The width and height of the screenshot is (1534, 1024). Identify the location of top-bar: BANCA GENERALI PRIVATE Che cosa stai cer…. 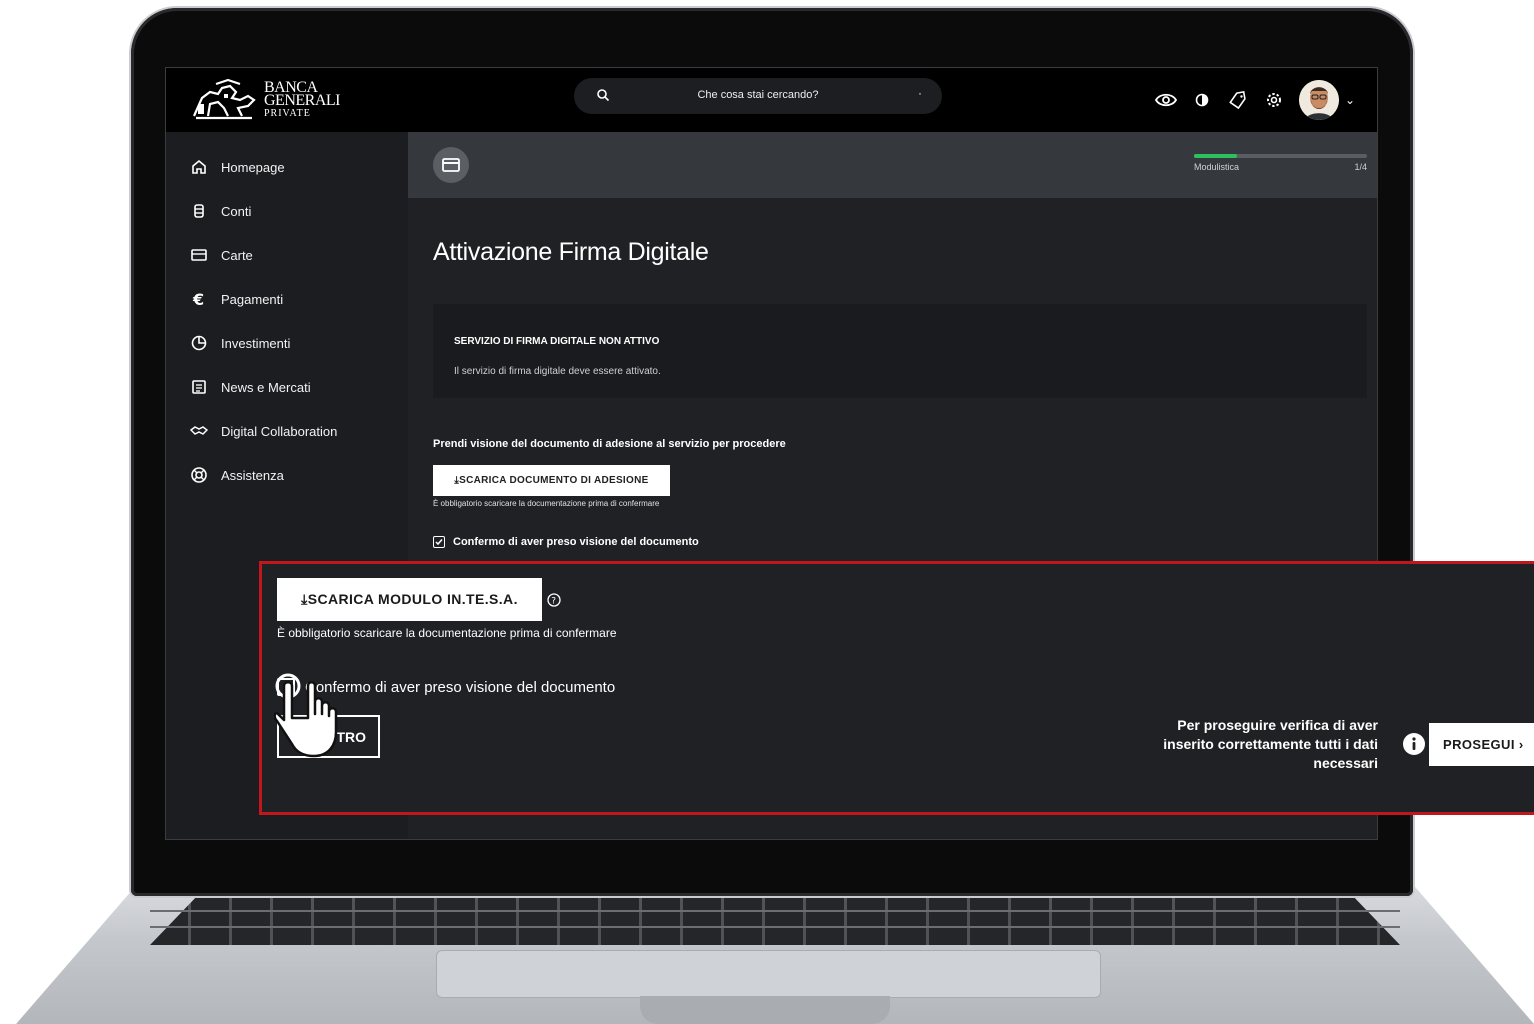
(771, 100).